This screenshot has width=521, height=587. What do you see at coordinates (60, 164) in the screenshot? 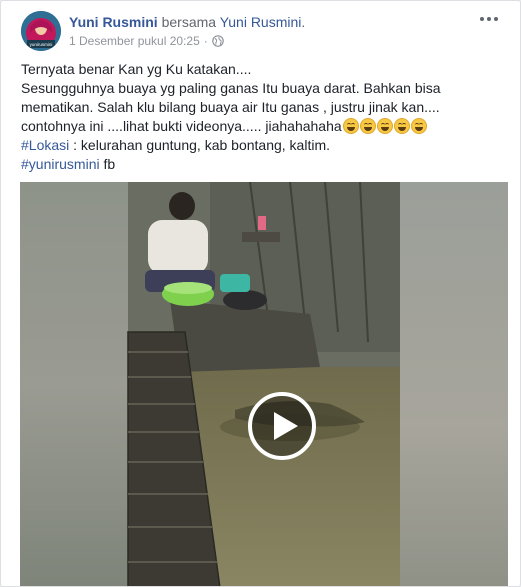
I see `hashtag-yunirusmini-link: #yunirusmini` at bounding box center [60, 164].